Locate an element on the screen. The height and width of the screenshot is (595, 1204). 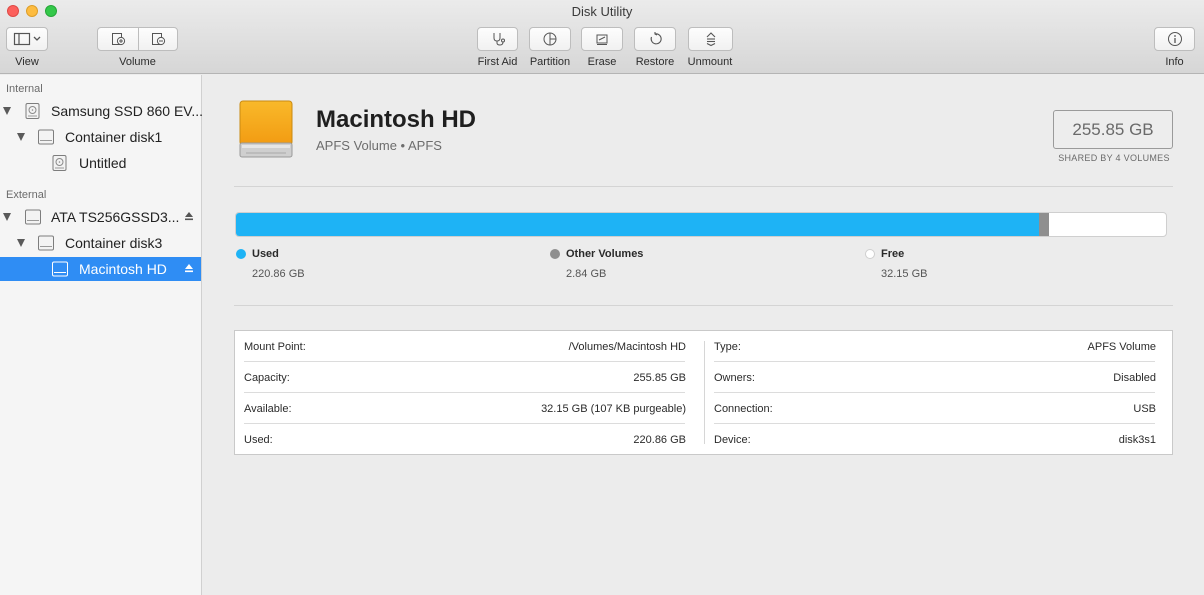
info-value: APFS Volume is located at coordinates (1121, 347).